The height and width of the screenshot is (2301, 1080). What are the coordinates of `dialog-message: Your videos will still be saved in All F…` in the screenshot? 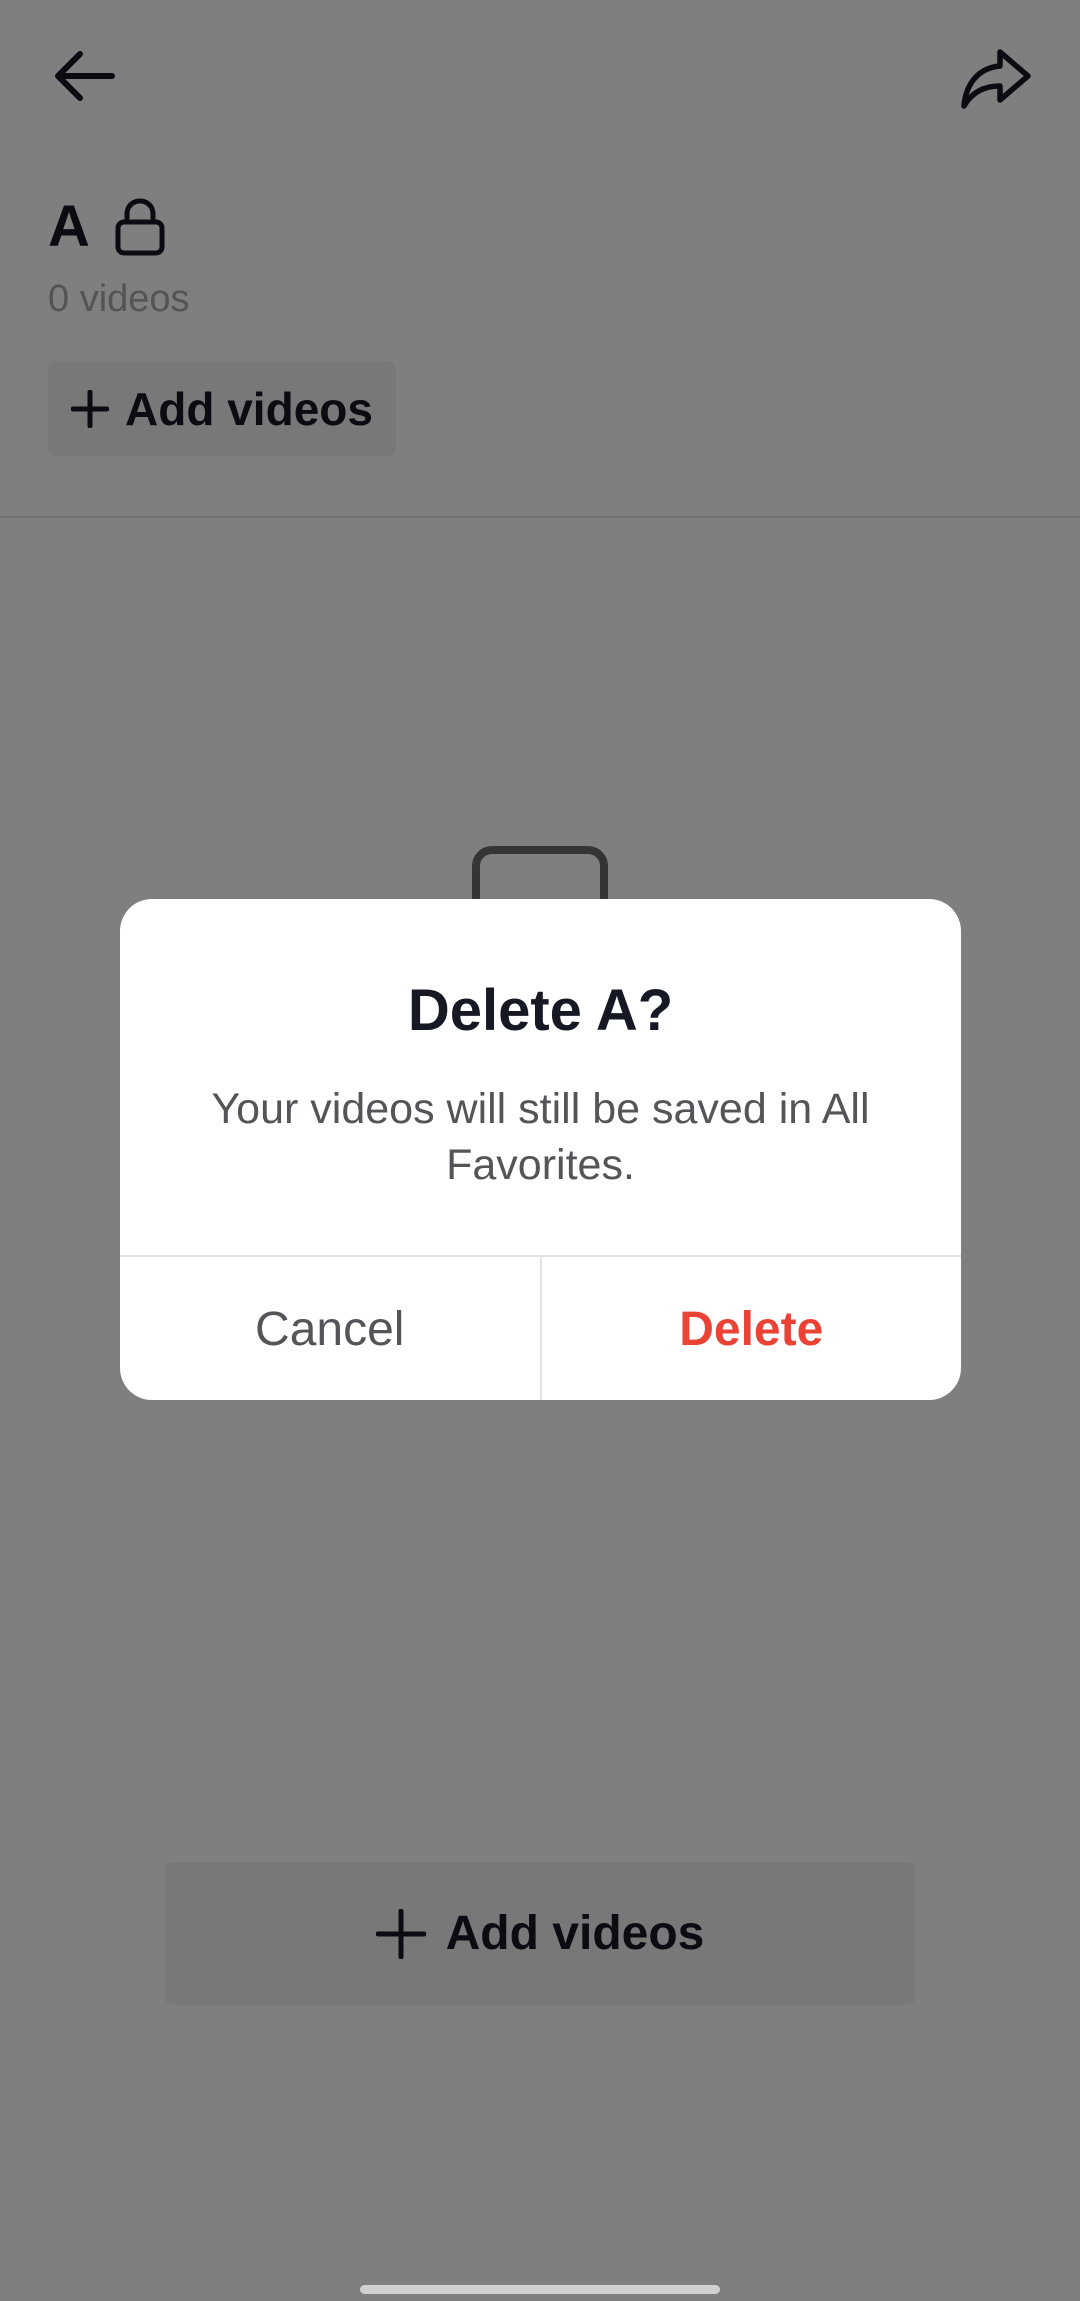 It's located at (540, 1137).